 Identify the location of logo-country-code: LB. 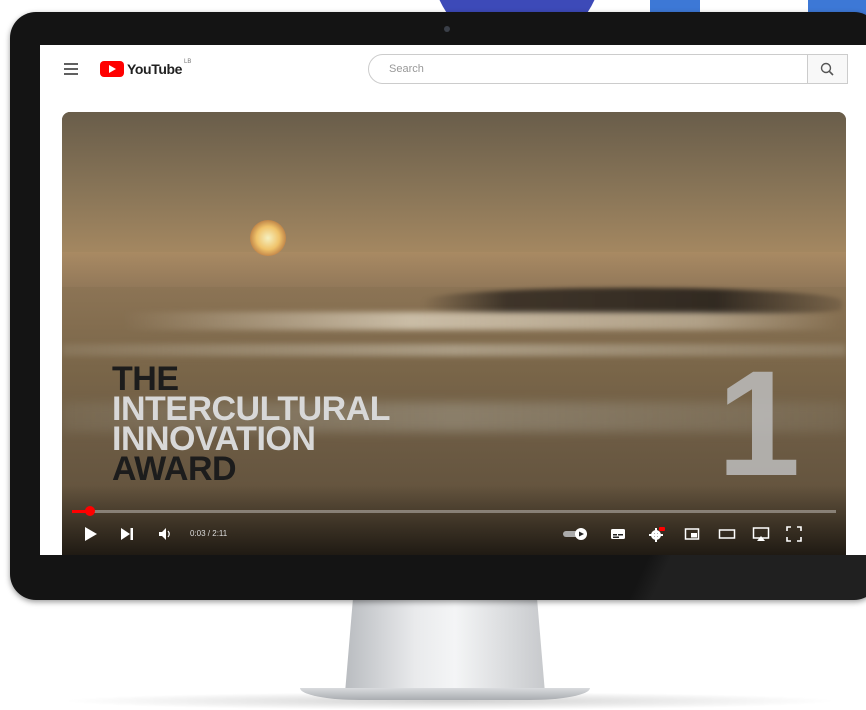
(188, 62).